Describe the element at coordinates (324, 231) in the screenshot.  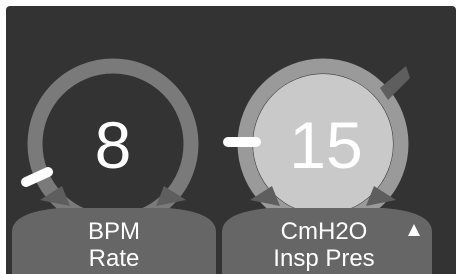
I see `insp-pres-unit: CmH2O` at that location.